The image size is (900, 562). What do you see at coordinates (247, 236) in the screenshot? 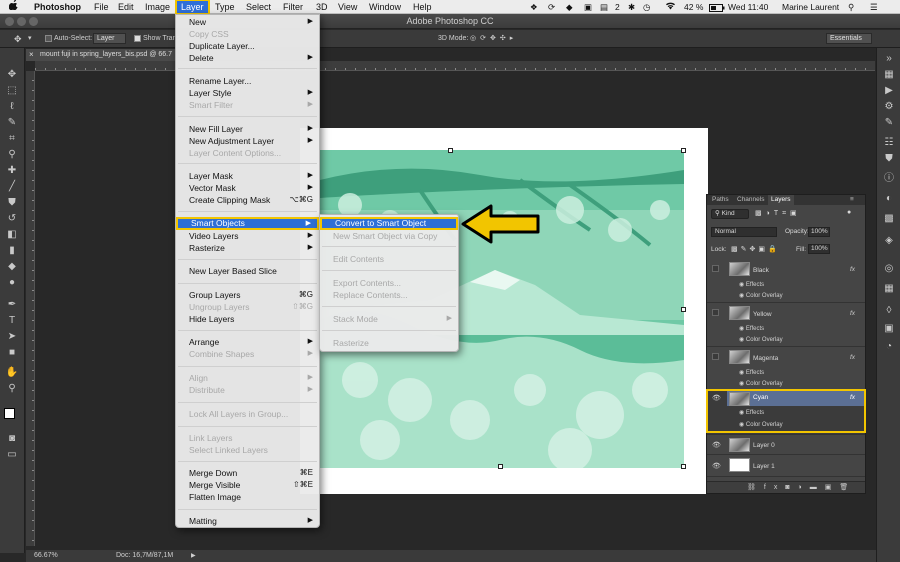
I see `menu-item-video-layers: Video Layers ▶` at bounding box center [247, 236].